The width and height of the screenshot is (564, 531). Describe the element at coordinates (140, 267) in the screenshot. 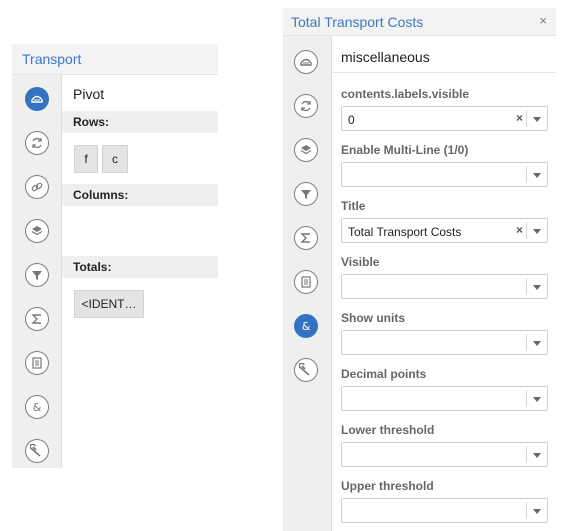

I see `totals-section-header: Totals:` at that location.